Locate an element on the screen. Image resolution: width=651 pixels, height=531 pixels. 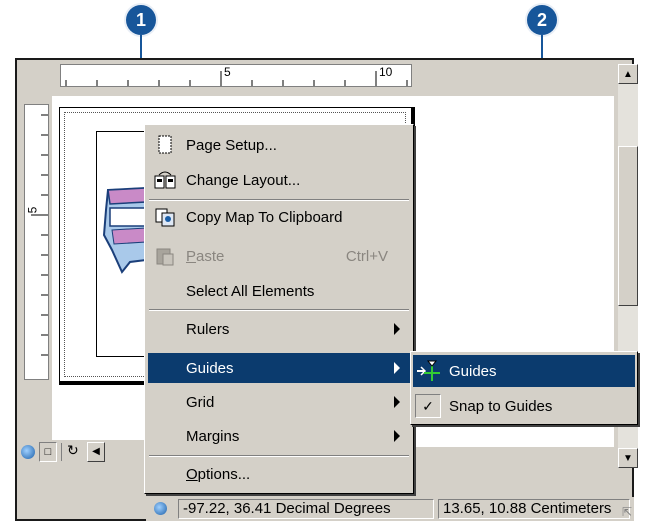
scroll-up-button: ▲ is located at coordinates (628, 74).